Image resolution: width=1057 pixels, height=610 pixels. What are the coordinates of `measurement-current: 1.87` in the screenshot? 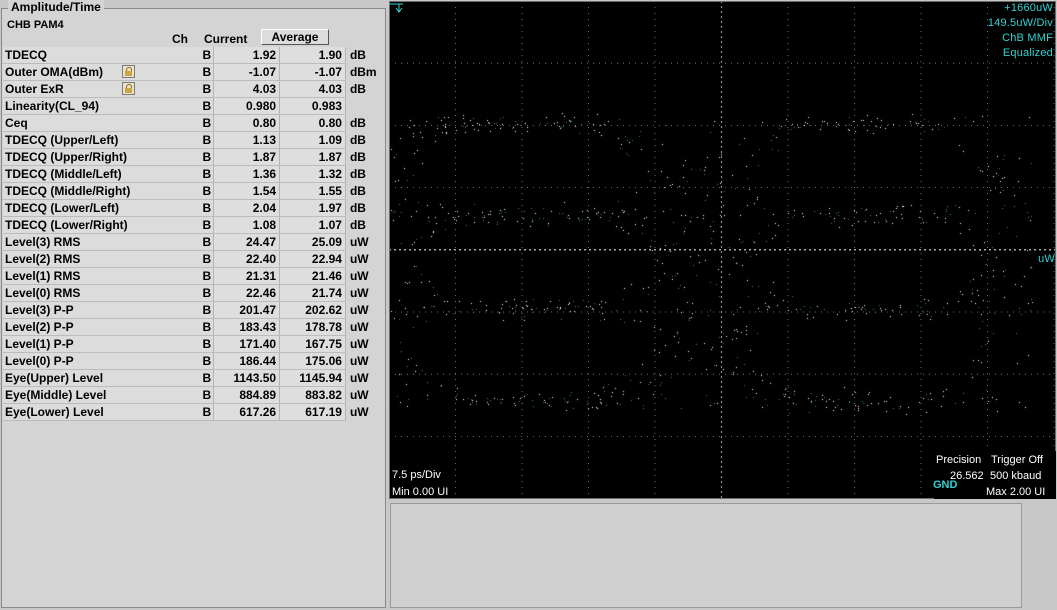 It's located at (247, 157).